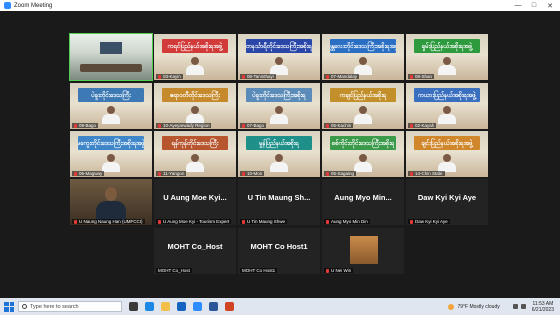 This screenshot has height=315, width=560. Describe the element at coordinates (195, 57) in the screenshot. I see `video-tile: ကရင်ပြည်နယ်အစိုးရအဖွဲ့ 03-Kayin` at that location.